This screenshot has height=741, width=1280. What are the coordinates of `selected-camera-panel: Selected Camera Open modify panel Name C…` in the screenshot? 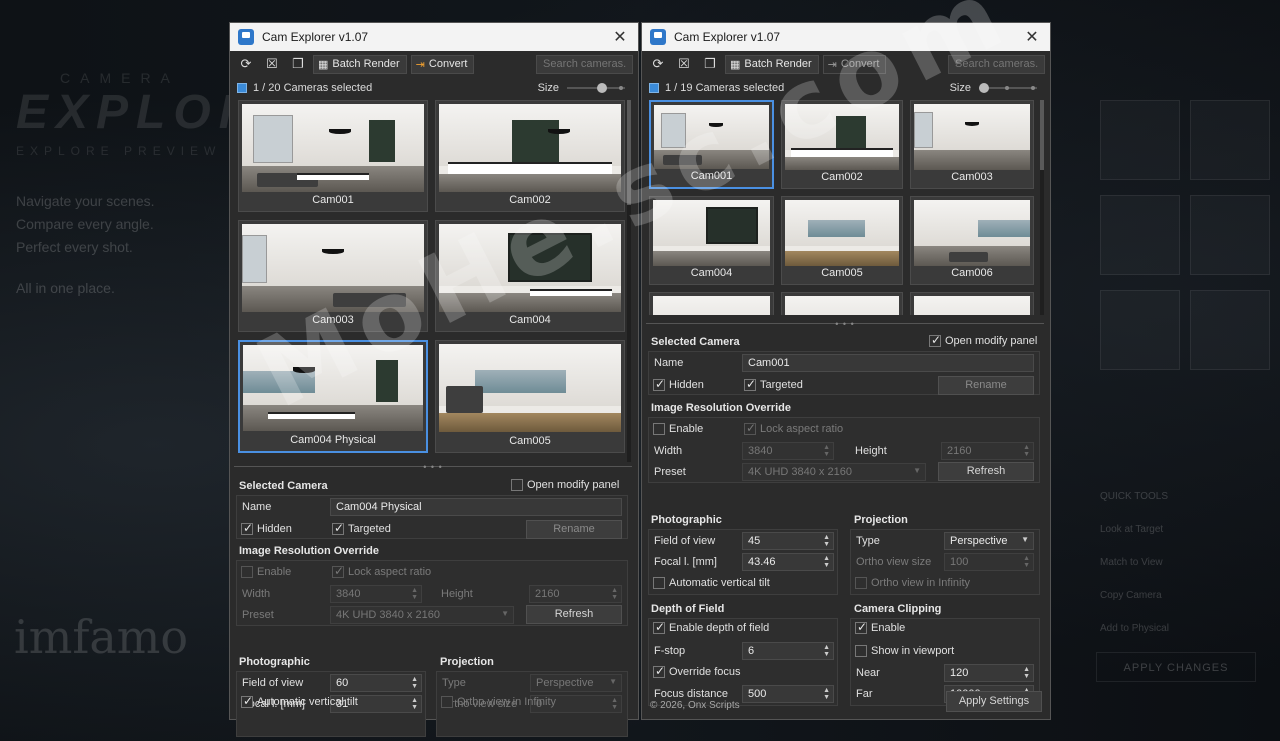 It's located at (432, 606).